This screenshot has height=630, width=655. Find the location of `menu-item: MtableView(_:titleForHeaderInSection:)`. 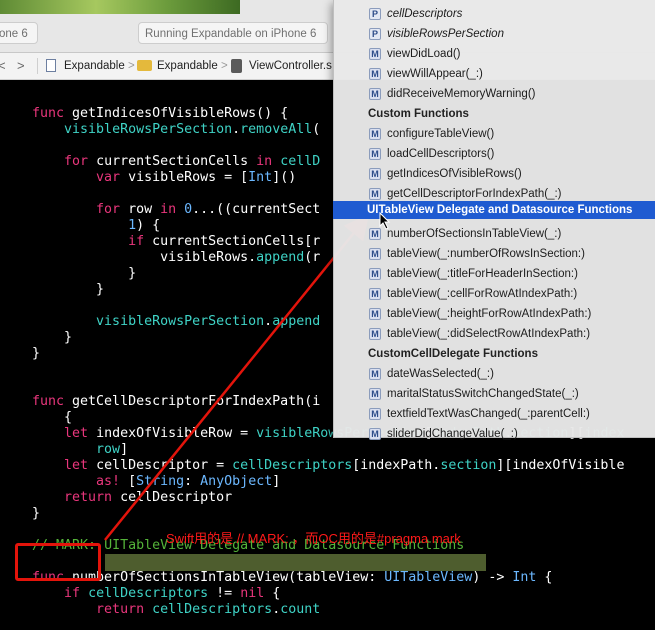

menu-item: MtableView(_:titleForHeaderInSection:) is located at coordinates (494, 274).